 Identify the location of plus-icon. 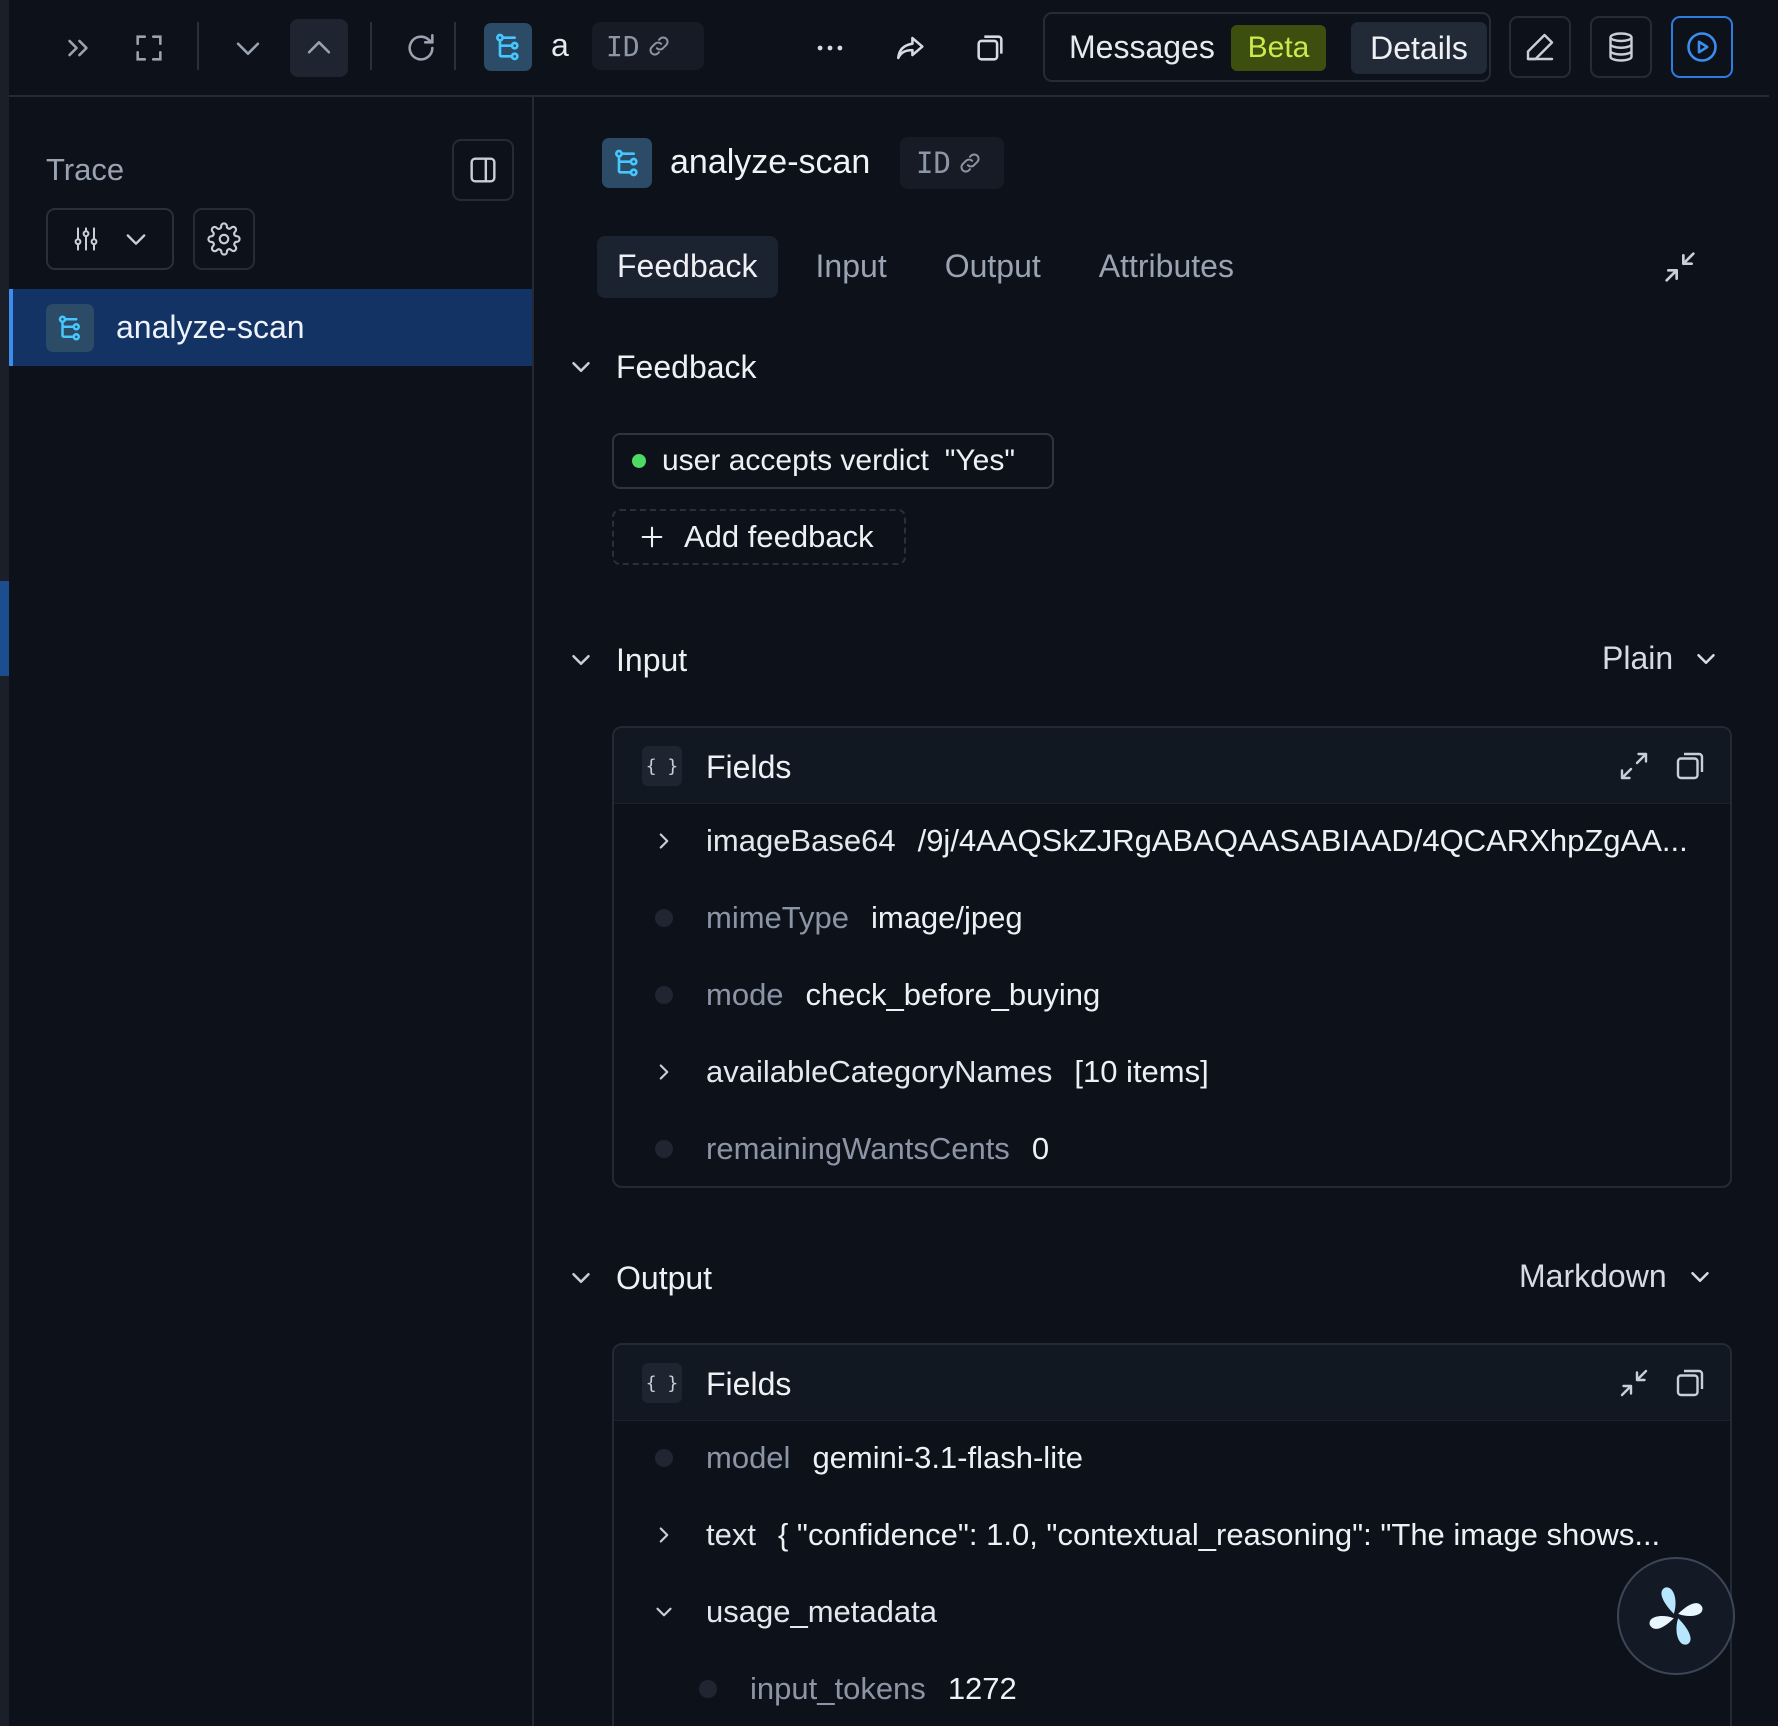
(652, 537).